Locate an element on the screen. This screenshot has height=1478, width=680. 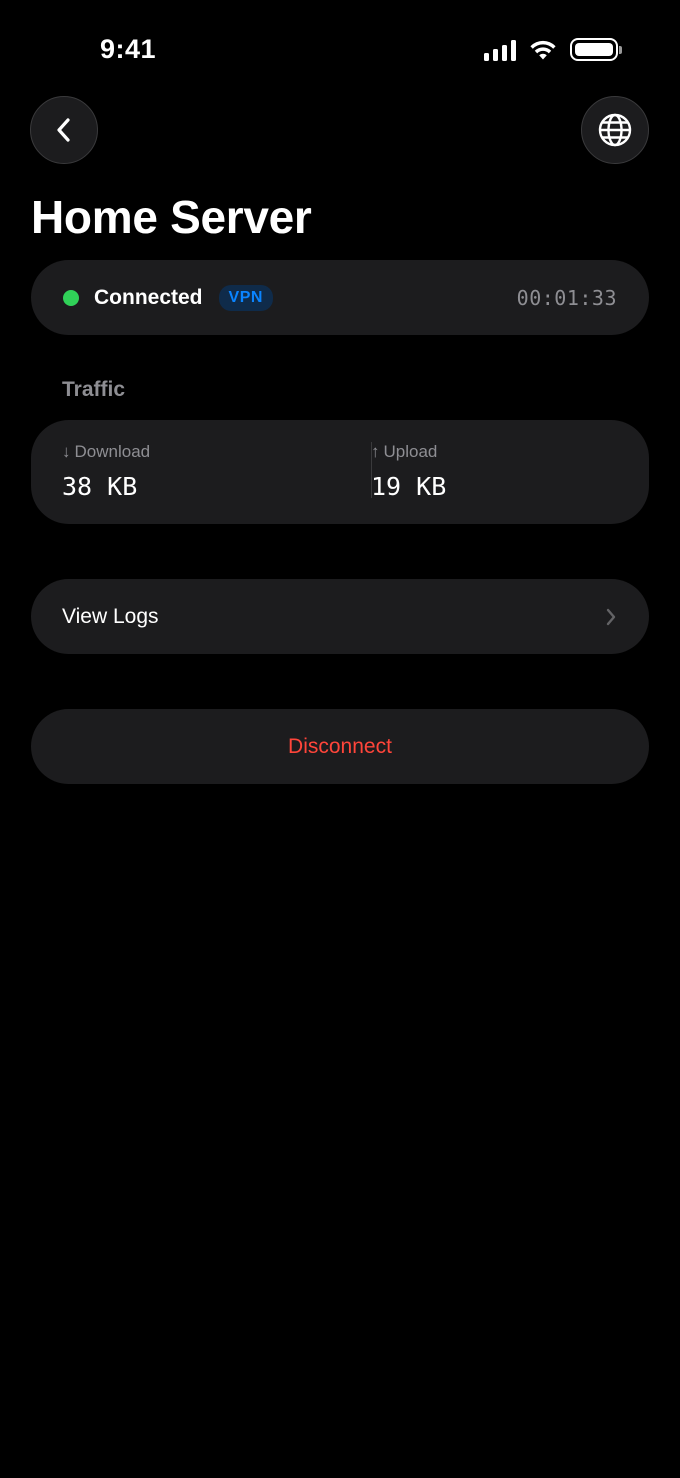
globe-icon is located at coordinates (615, 130).